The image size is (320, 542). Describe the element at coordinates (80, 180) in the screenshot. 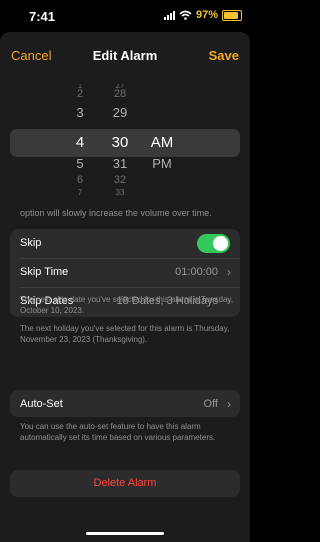

I see `hour-option: 6` at that location.